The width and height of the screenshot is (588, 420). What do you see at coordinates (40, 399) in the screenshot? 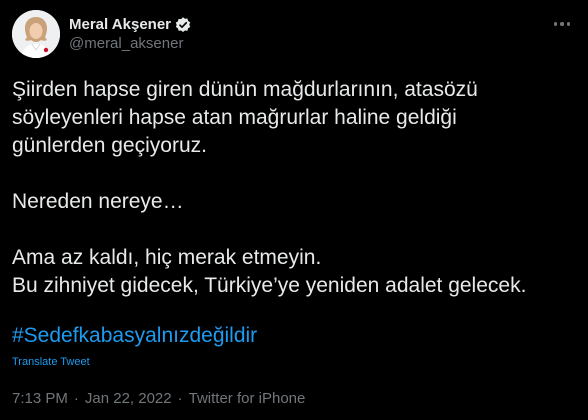
I see `tweet-time: 7:13 PM` at bounding box center [40, 399].